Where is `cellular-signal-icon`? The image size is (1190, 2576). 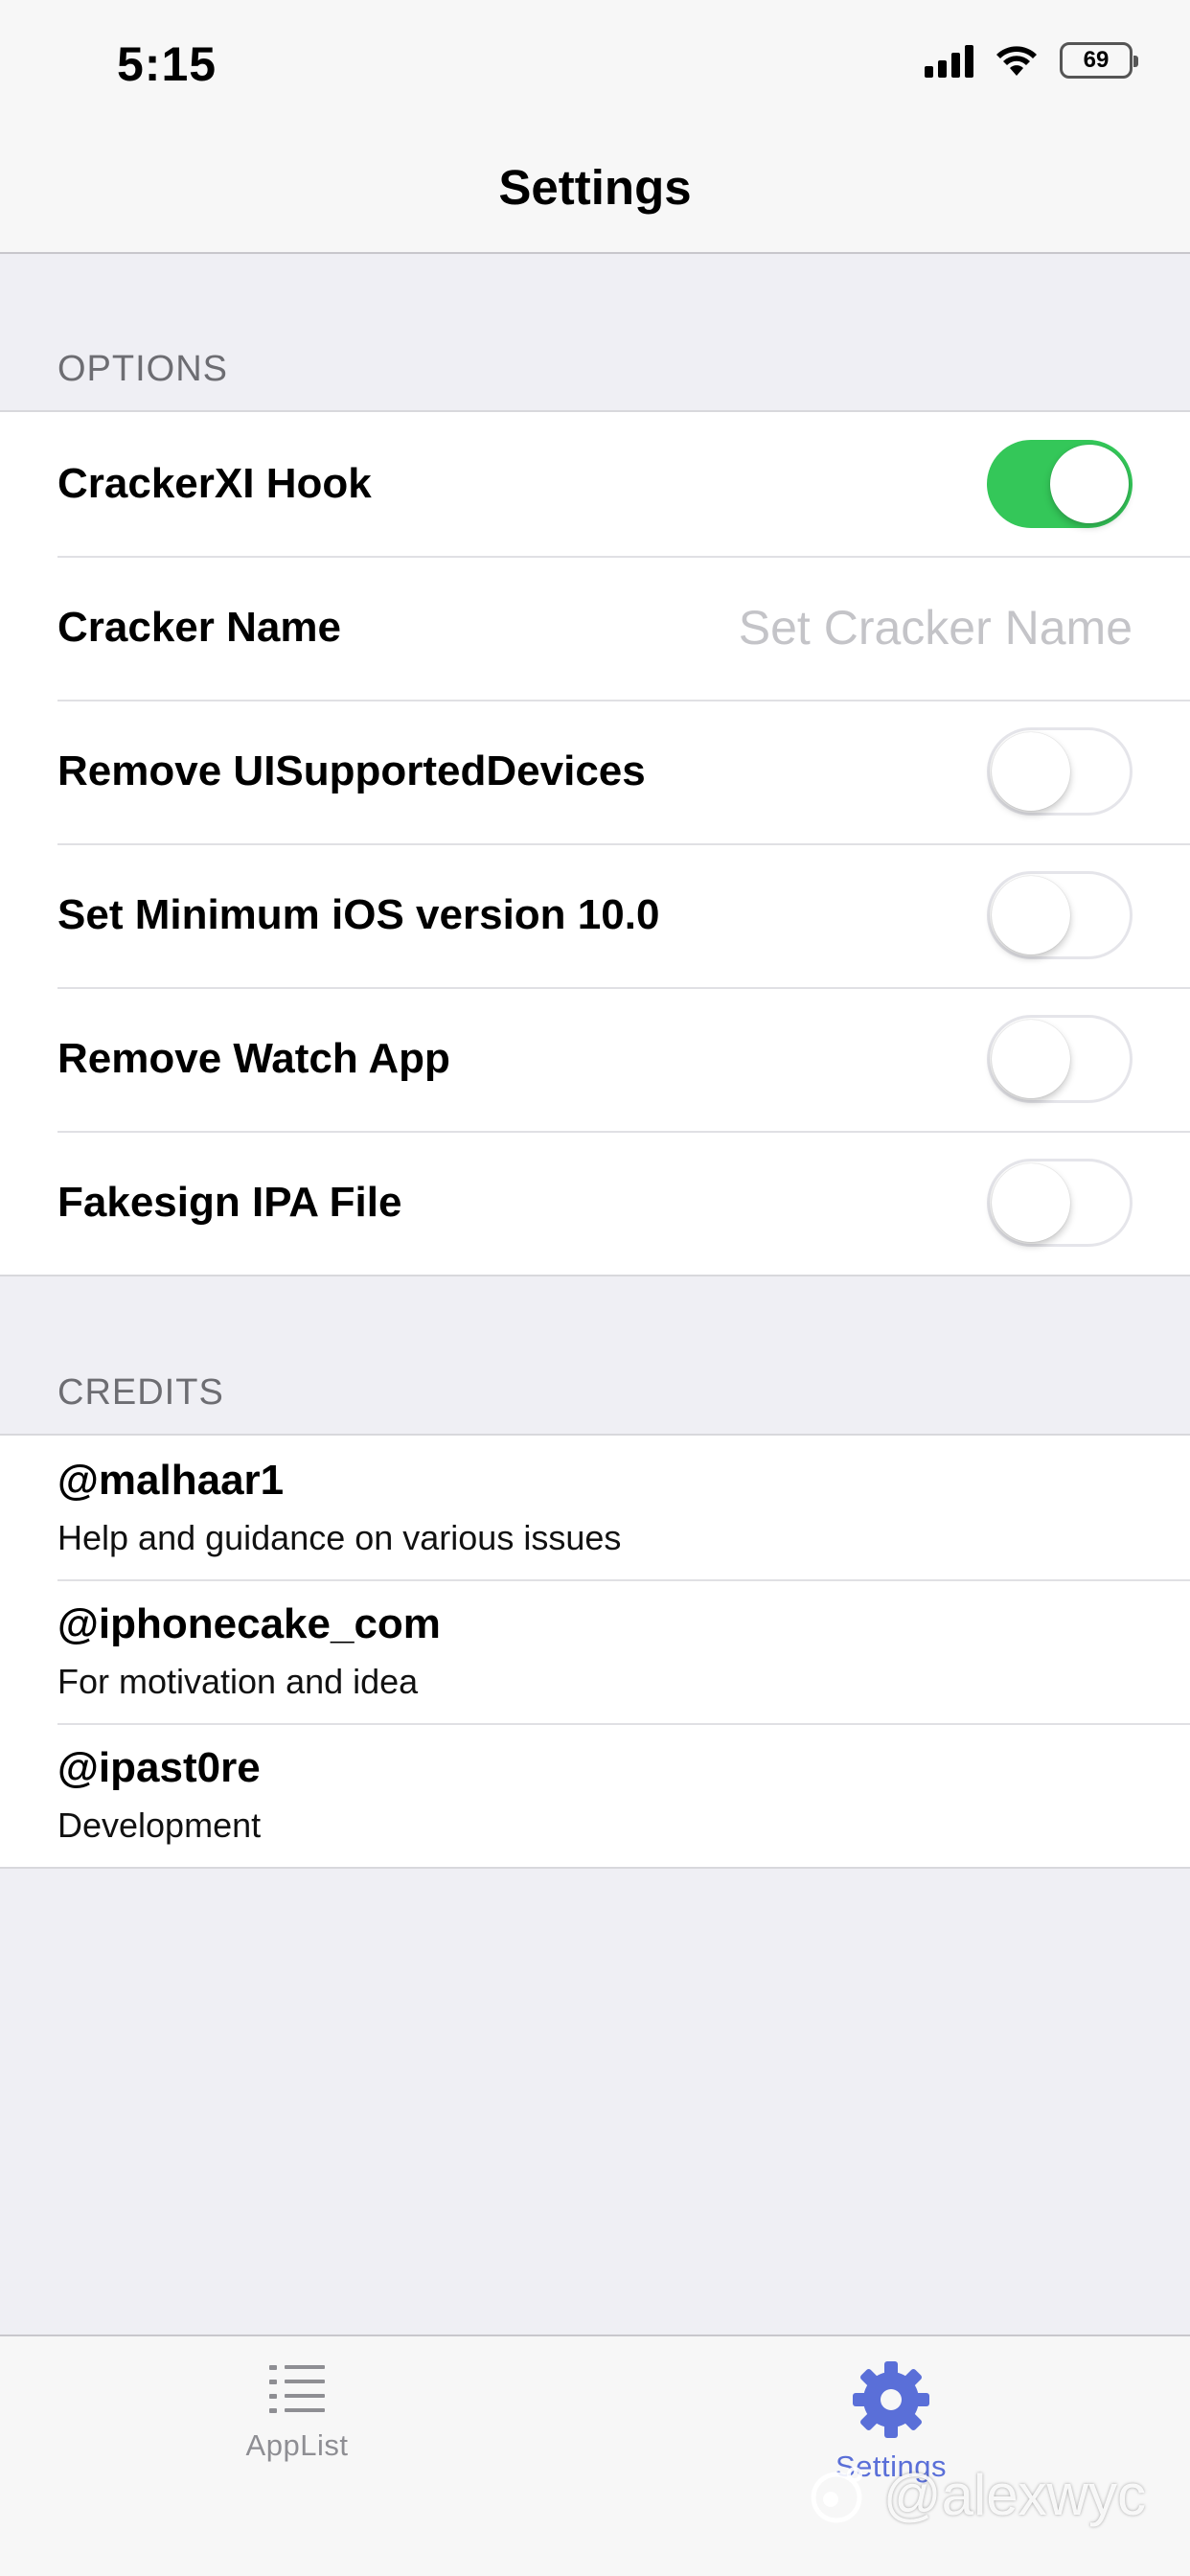 cellular-signal-icon is located at coordinates (949, 60).